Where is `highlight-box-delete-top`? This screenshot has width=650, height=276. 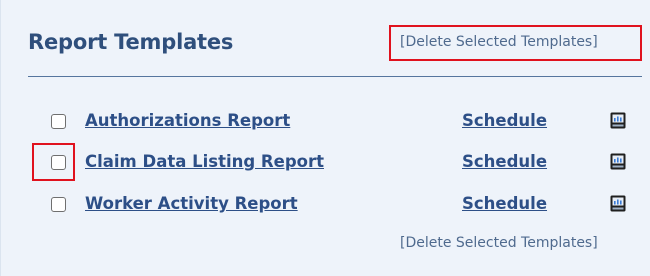 highlight-box-delete-top is located at coordinates (515, 43).